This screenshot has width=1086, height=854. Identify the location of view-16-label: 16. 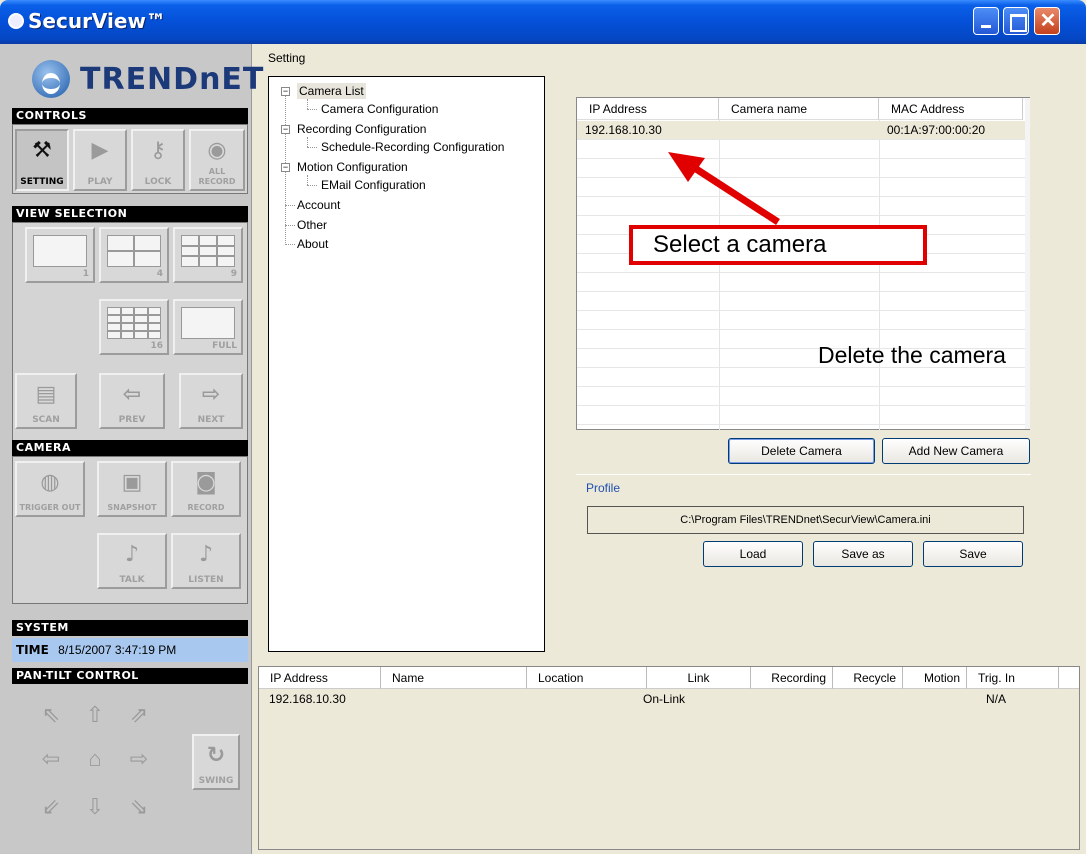
(156, 346).